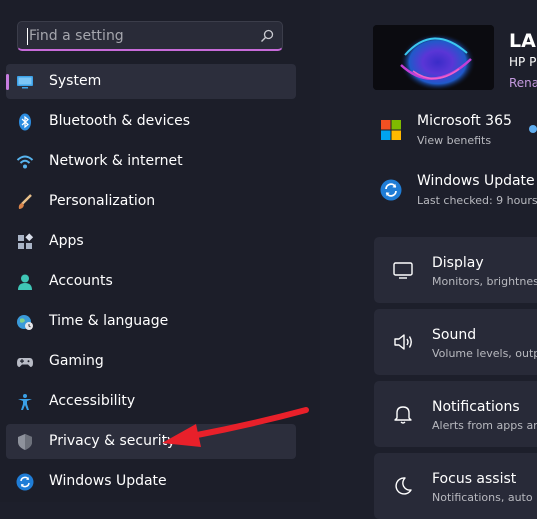 The image size is (537, 519). I want to click on wallpaper-image, so click(433, 57).